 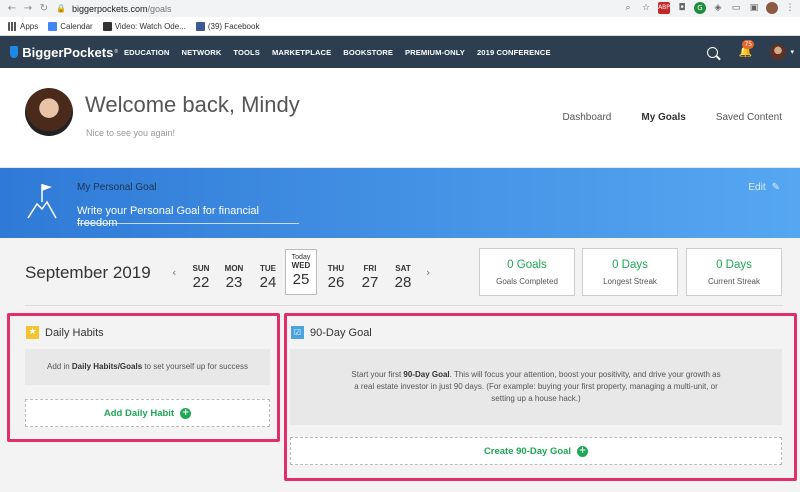 I want to click on address-bar: 🔒 biggerpockets.com /goals, so click(x=372, y=8).